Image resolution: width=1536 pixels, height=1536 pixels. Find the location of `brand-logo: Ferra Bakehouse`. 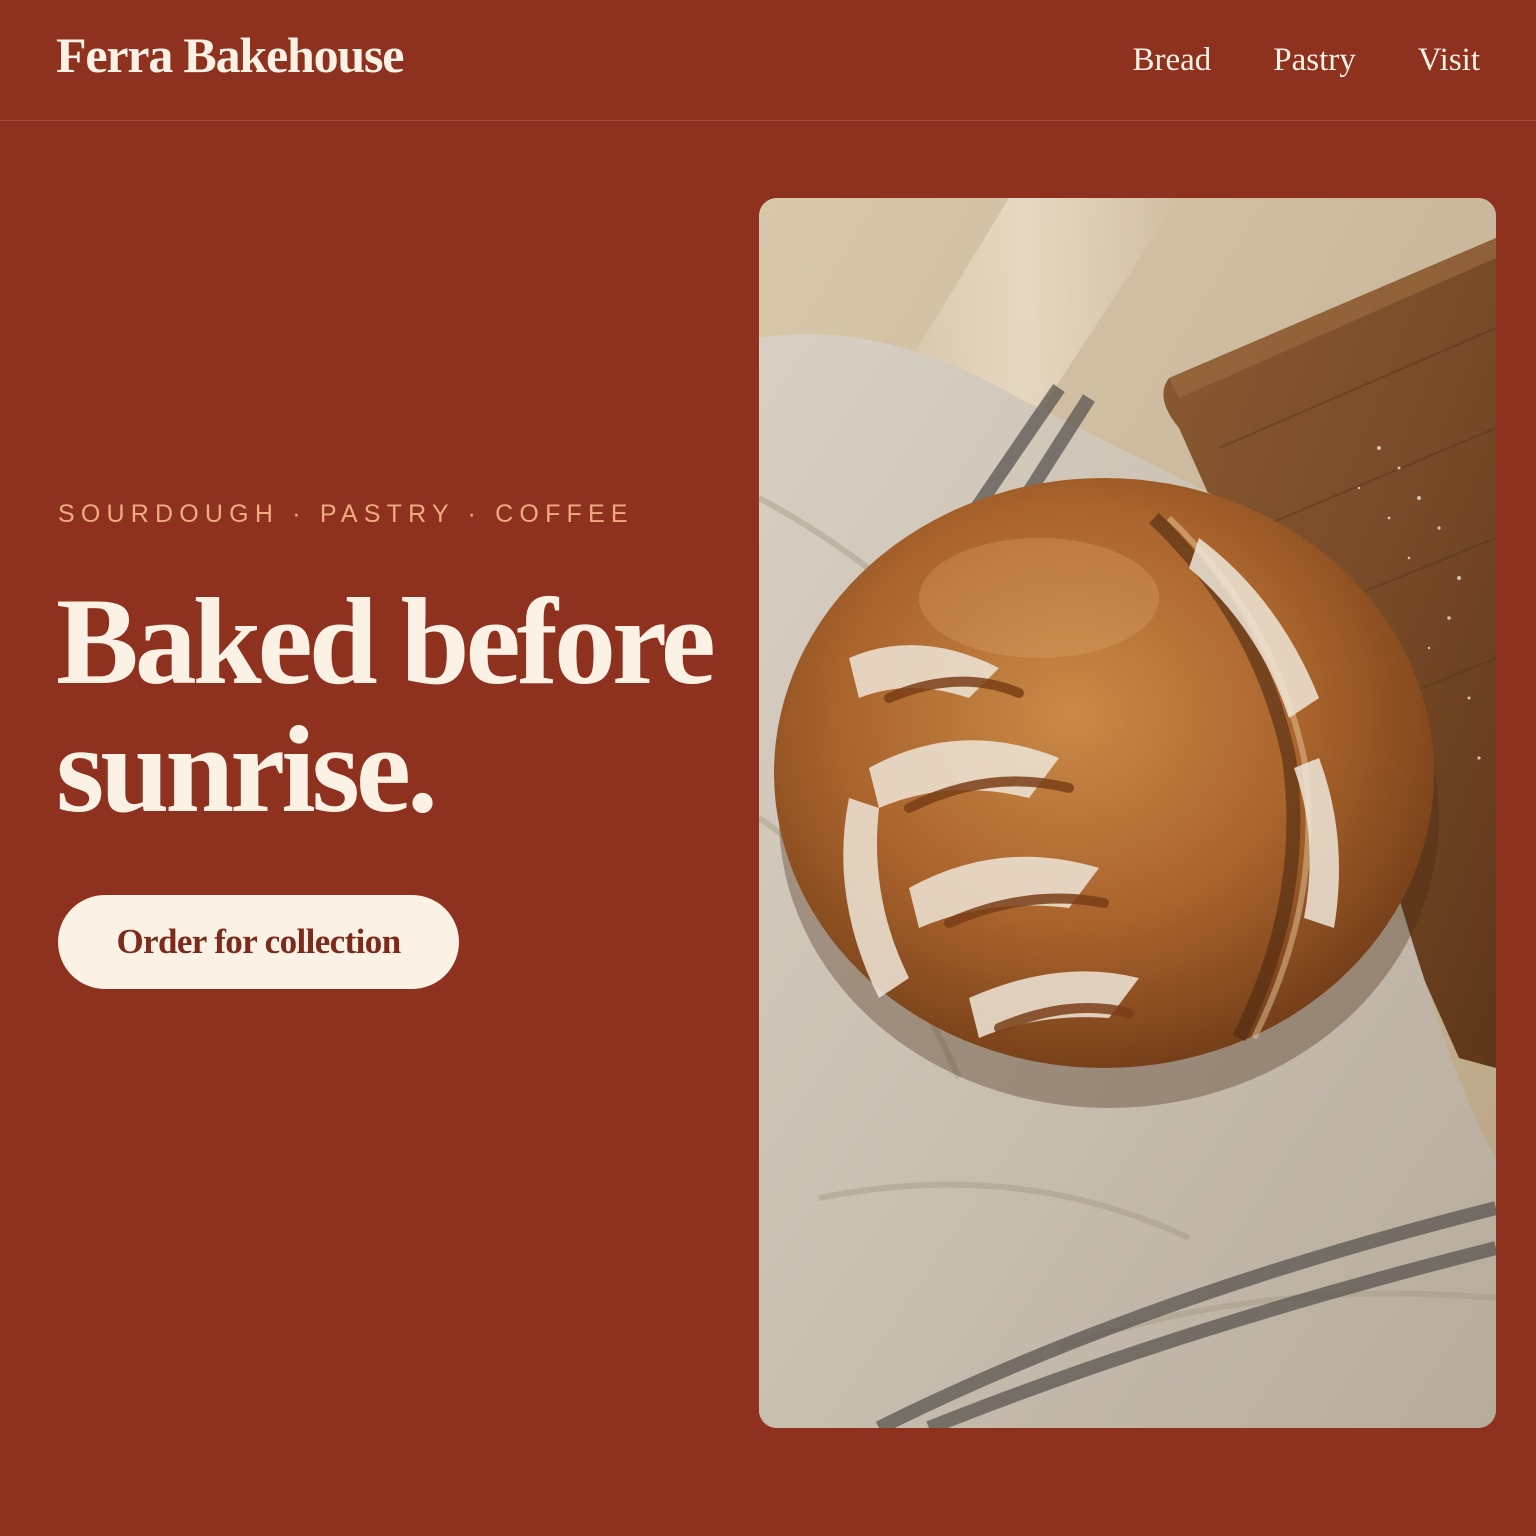

brand-logo: Ferra Bakehouse is located at coordinates (230, 55).